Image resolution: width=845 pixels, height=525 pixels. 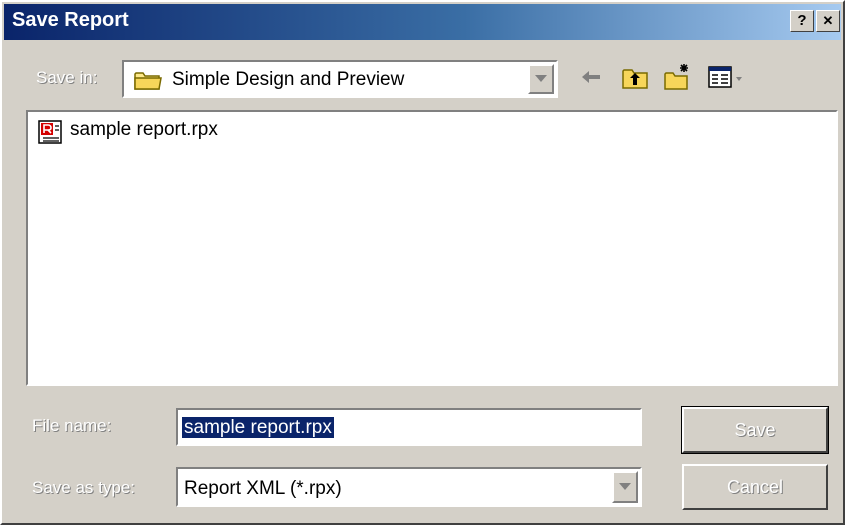 I want to click on title-bar: Save Report ? ✕, so click(x=422, y=22).